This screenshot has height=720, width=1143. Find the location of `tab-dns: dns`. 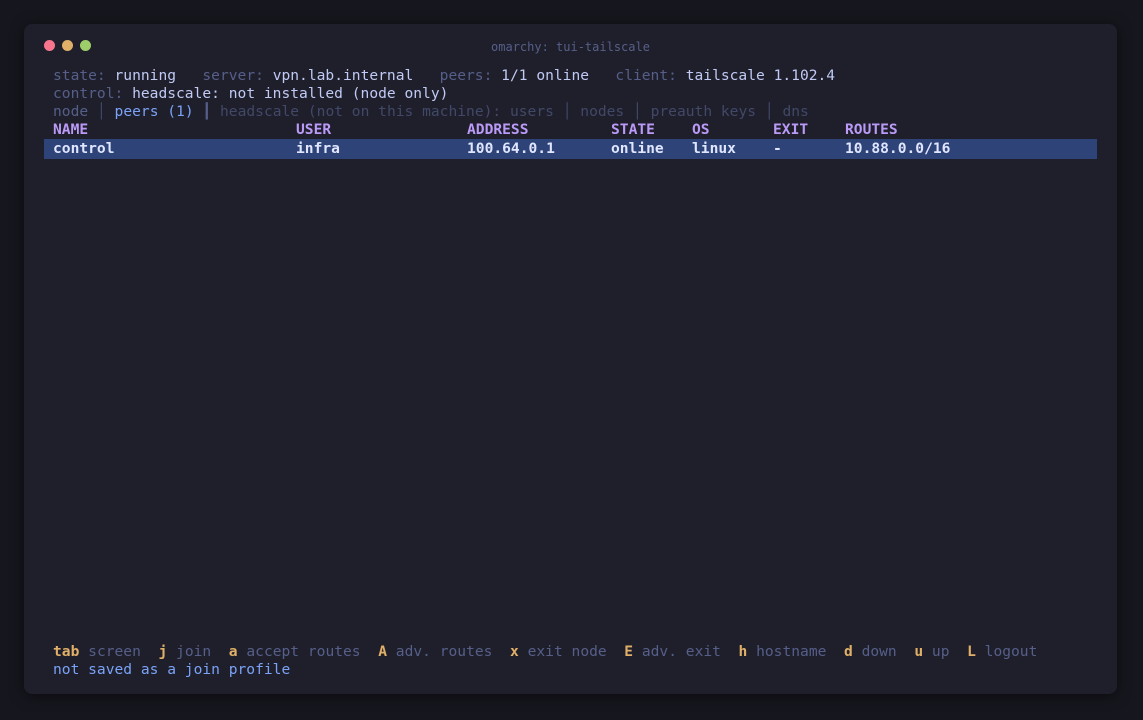

tab-dns: dns is located at coordinates (795, 111).